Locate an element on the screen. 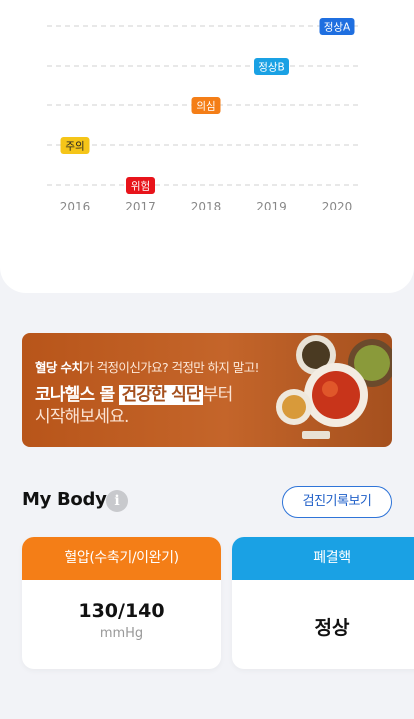 The image size is (414, 719). banner-line1-rest: 가 걱정이신가요? 걱정만 하지 말고! is located at coordinates (170, 367).